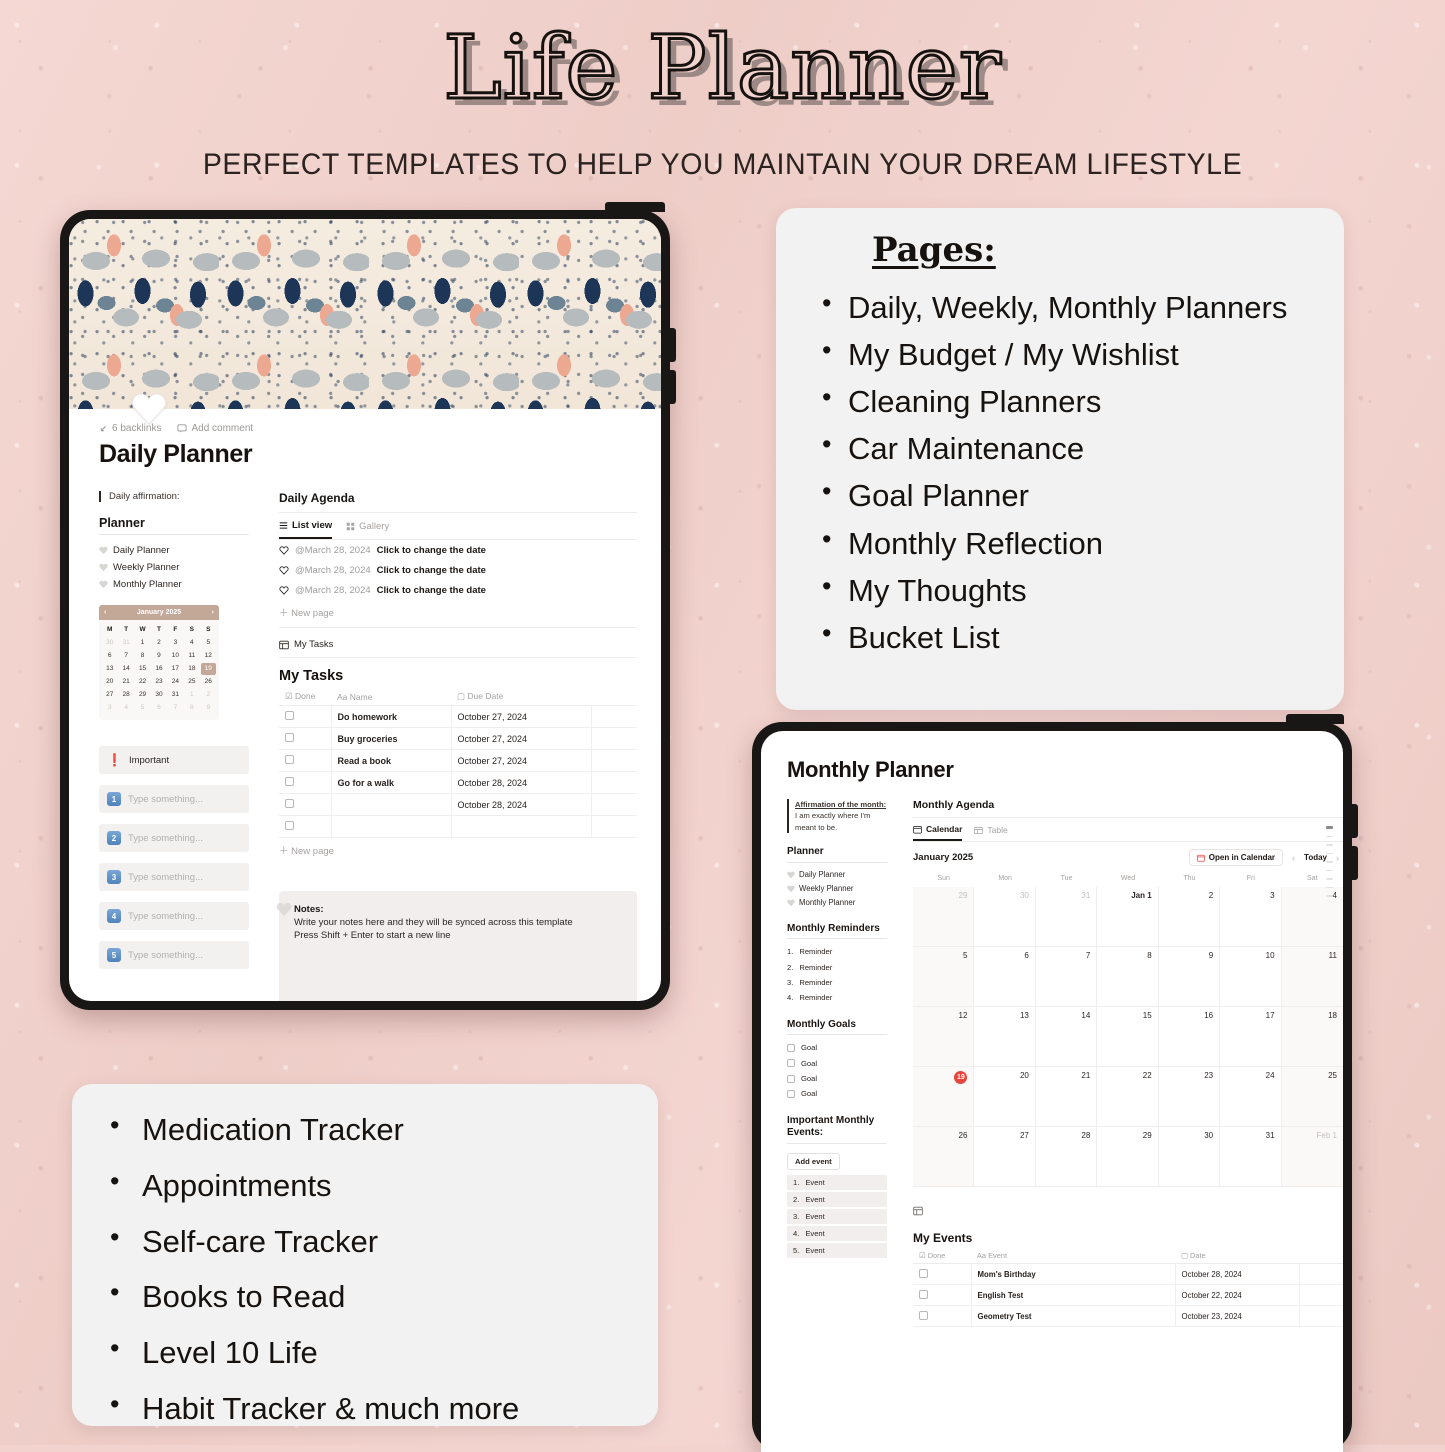  What do you see at coordinates (391, 782) in the screenshot?
I see `cell-name: Go for a walk` at bounding box center [391, 782].